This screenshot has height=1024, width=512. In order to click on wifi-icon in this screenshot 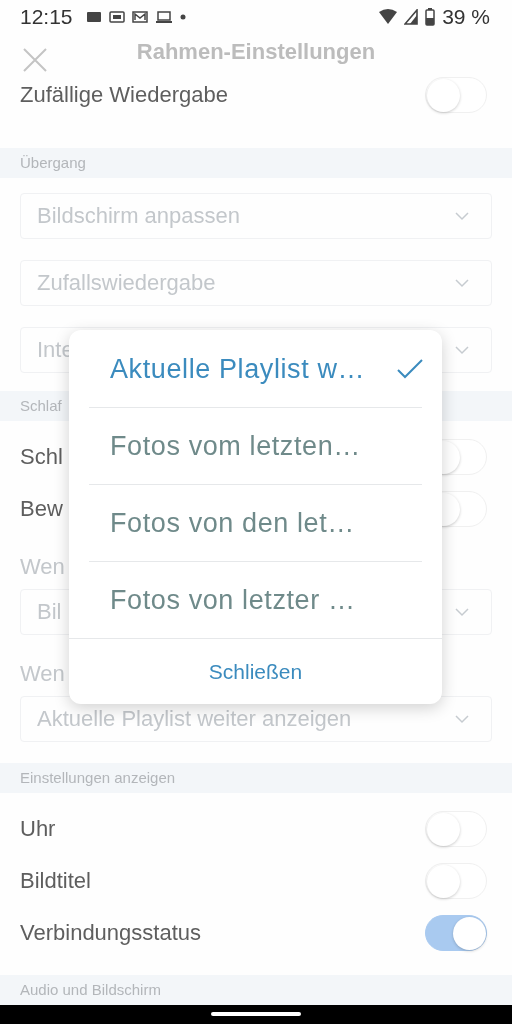, I will do `click(388, 16)`.